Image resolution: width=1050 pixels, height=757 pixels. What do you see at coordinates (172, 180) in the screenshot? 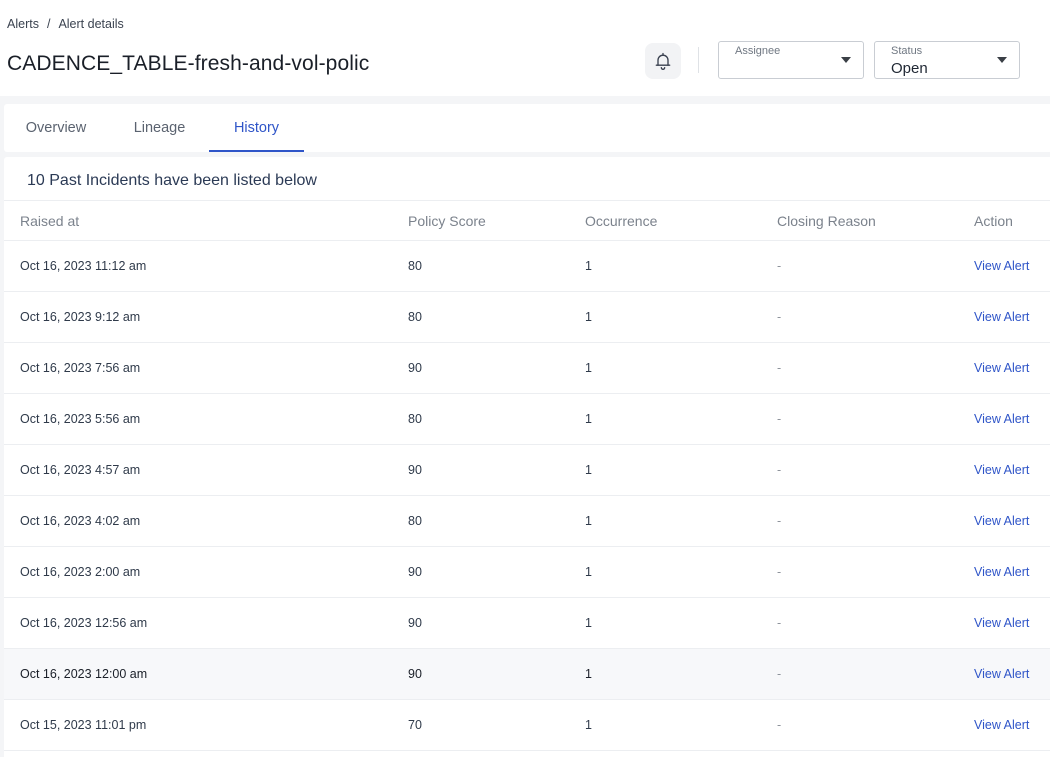
I see `incidents-summary: 10 Past Incidents have been listed below` at bounding box center [172, 180].